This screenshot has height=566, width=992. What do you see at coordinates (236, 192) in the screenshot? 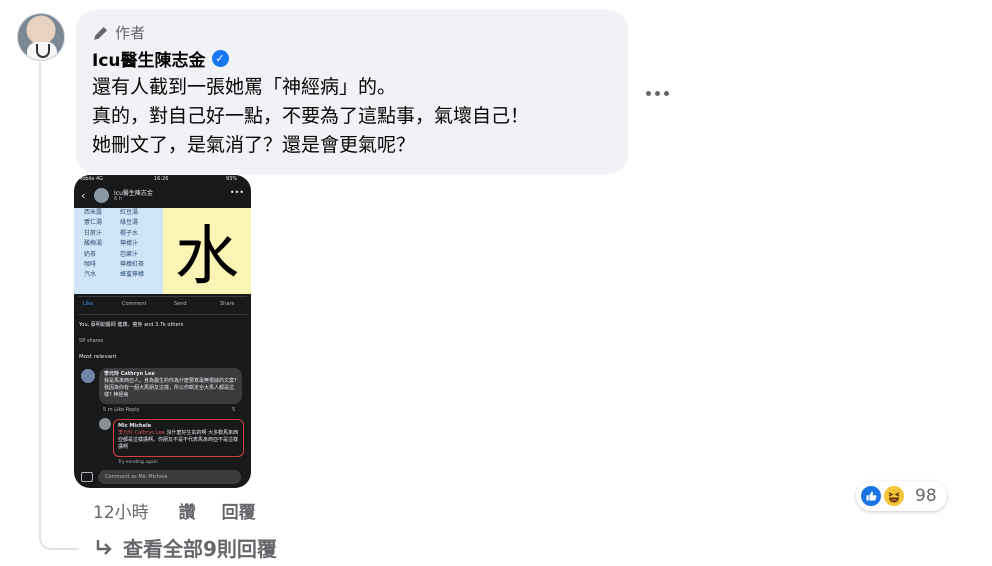
I see `more-icon: •••` at bounding box center [236, 192].